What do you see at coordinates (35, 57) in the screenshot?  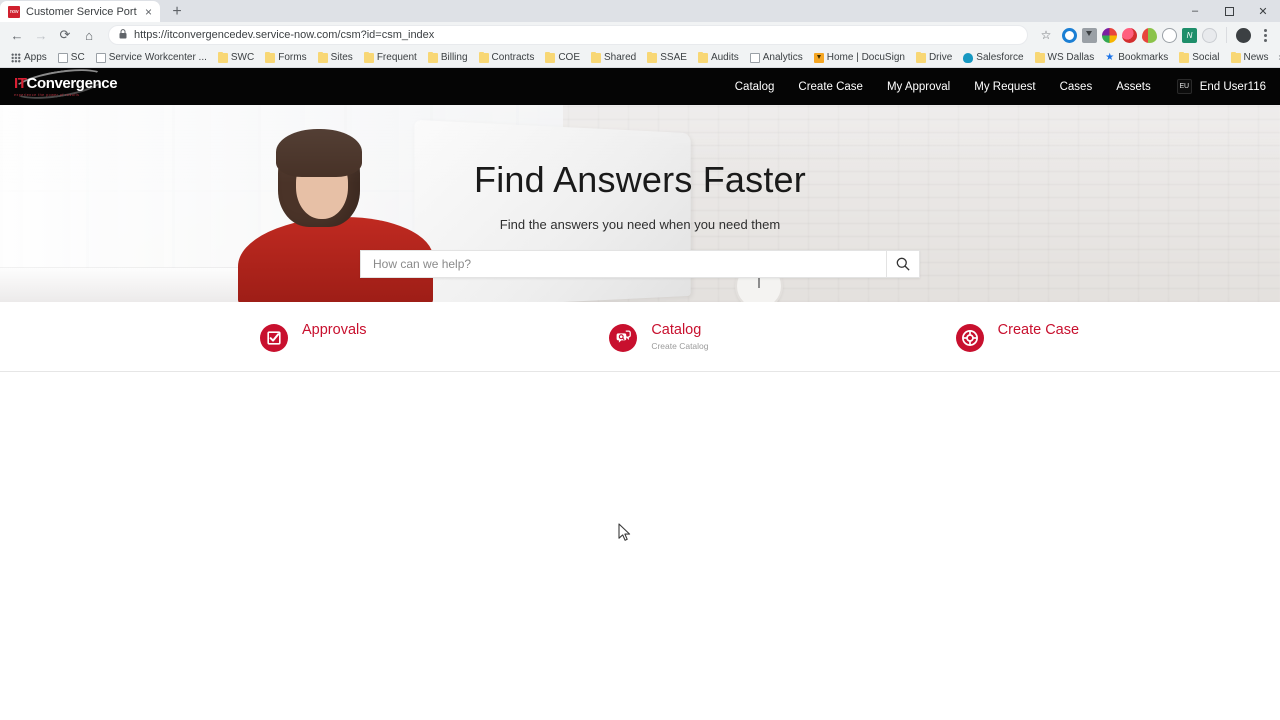 I see `bookmark-label: Apps` at bounding box center [35, 57].